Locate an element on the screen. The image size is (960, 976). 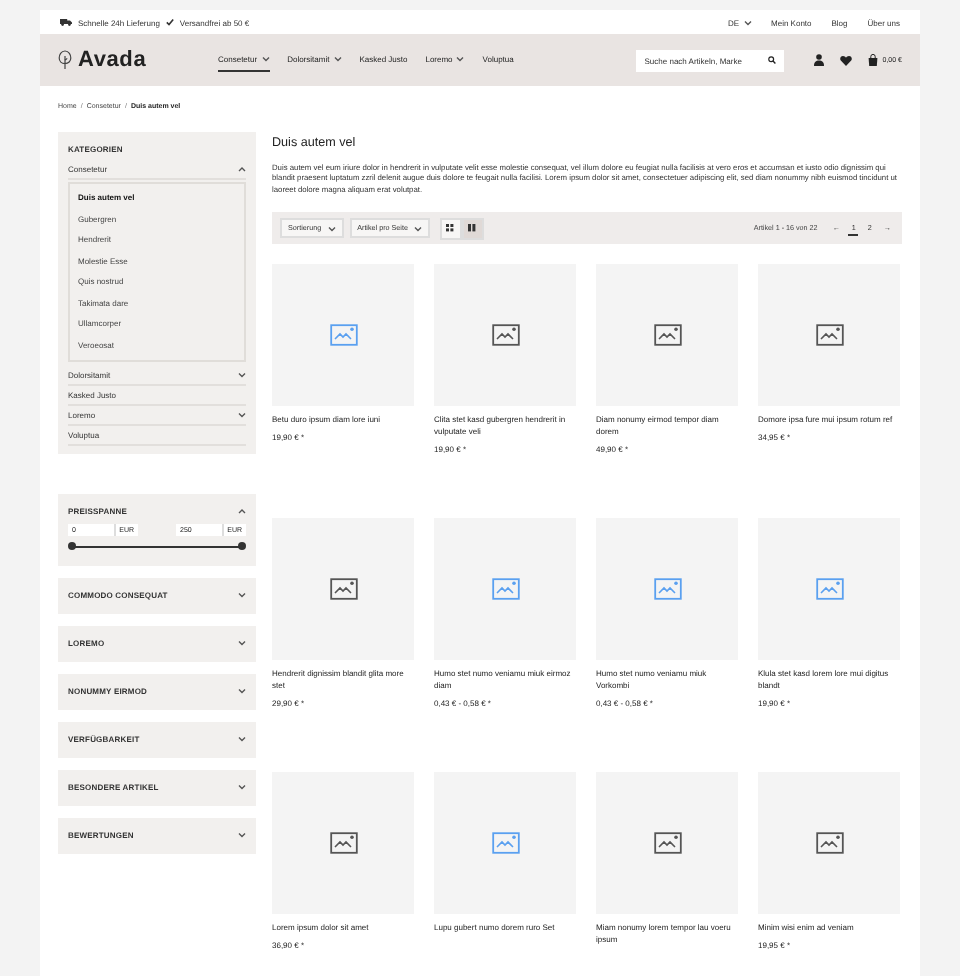
columns-icon is located at coordinates (472, 228).